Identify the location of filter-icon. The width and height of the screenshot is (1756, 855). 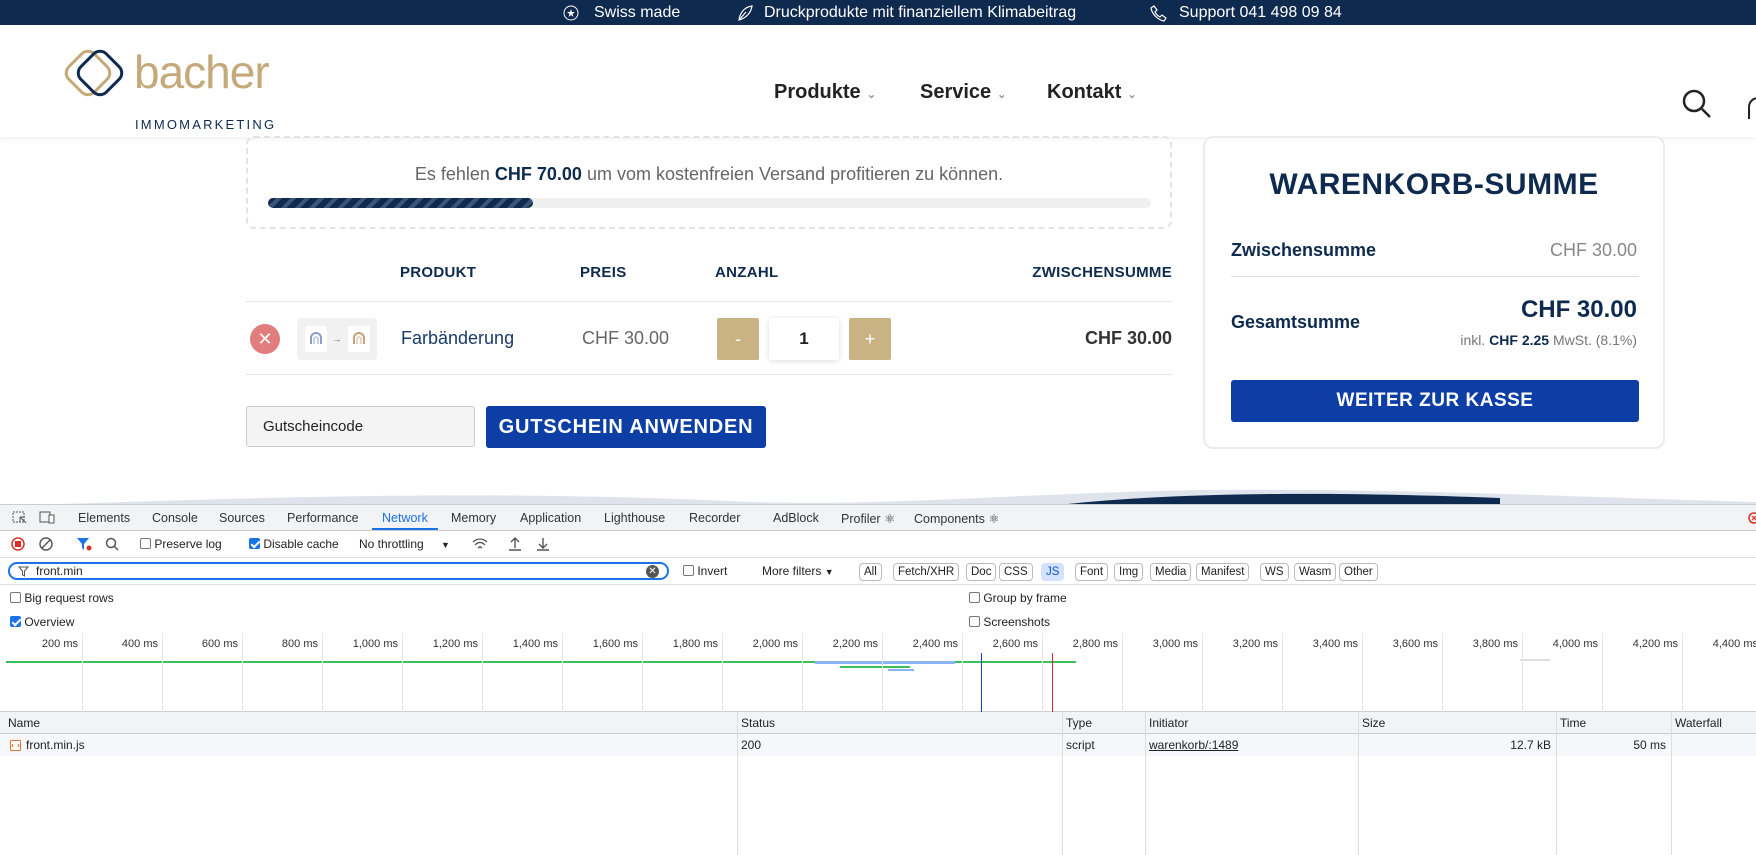
(84, 544).